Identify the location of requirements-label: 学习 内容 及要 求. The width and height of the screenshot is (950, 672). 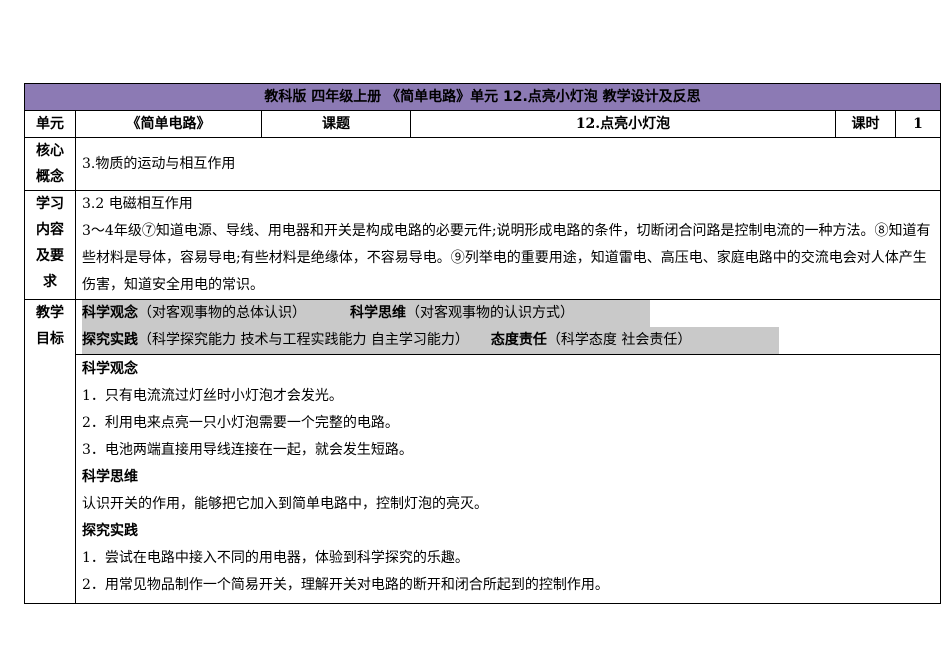
(50, 245).